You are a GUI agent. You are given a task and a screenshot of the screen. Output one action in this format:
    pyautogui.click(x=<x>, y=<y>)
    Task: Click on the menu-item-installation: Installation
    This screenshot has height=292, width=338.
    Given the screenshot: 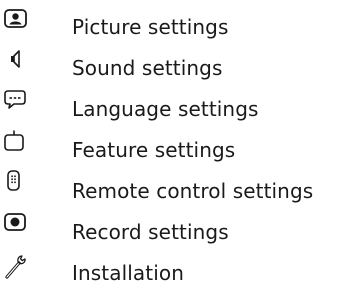 What is the action you would take?
    pyautogui.click(x=169, y=268)
    